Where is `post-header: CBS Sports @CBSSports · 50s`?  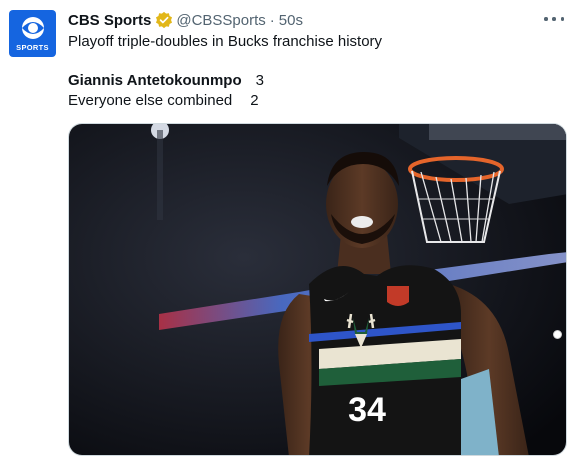
post-header: CBS Sports @CBSSports · 50s is located at coordinates (185, 20).